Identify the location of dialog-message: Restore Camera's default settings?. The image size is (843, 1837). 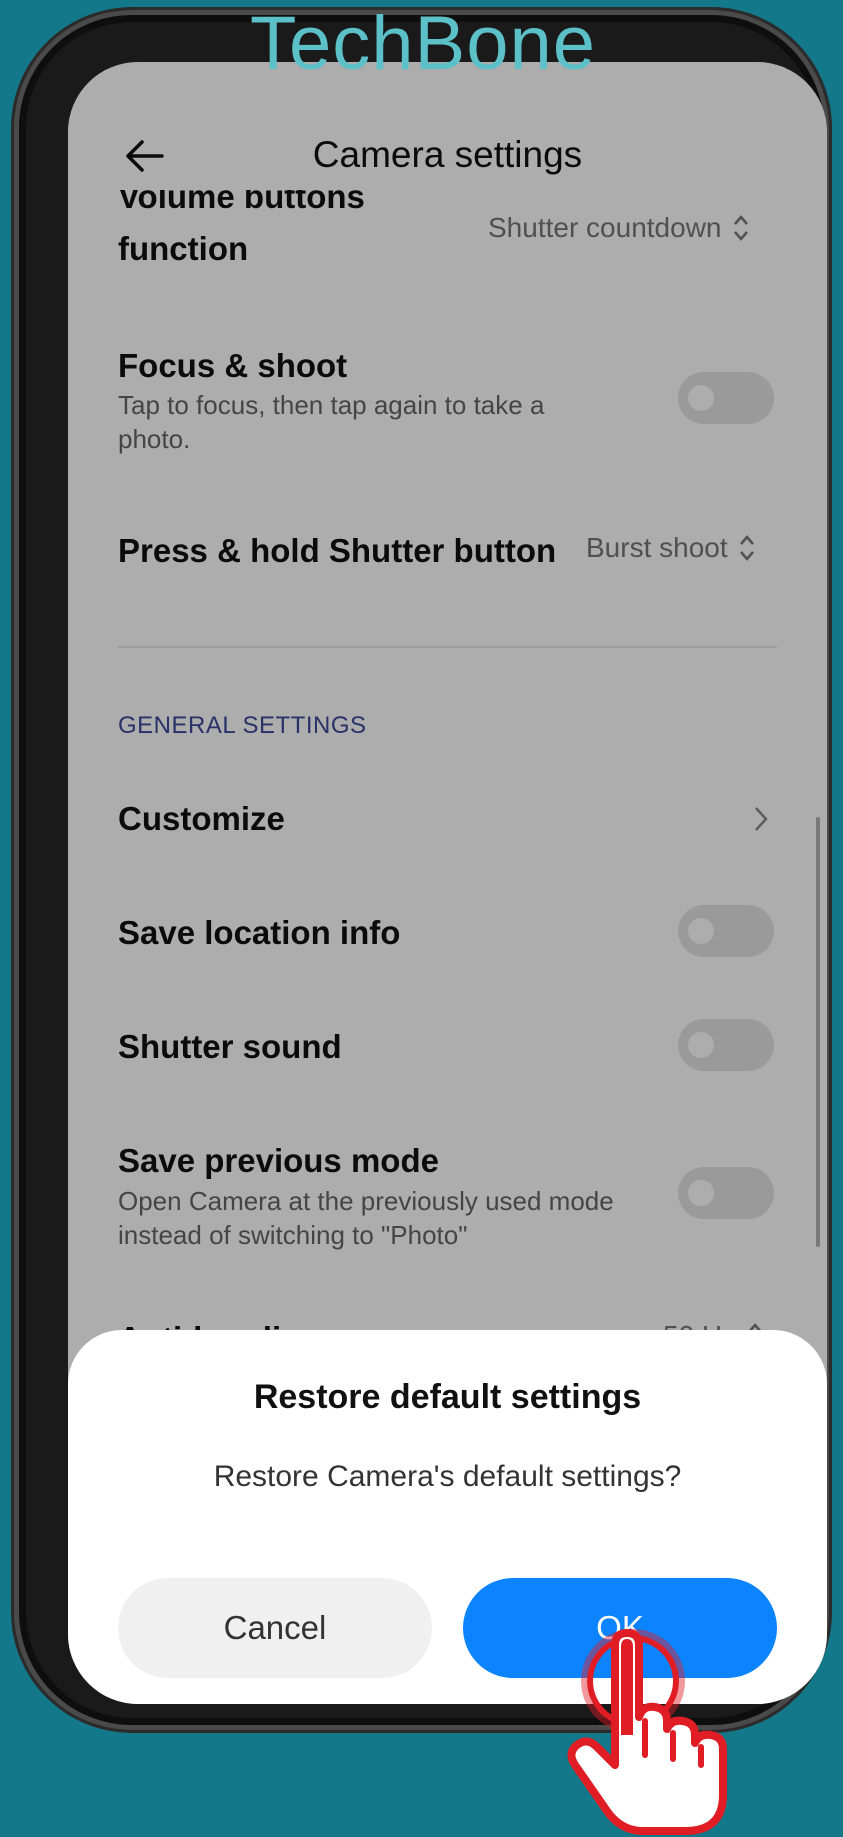
(447, 1476).